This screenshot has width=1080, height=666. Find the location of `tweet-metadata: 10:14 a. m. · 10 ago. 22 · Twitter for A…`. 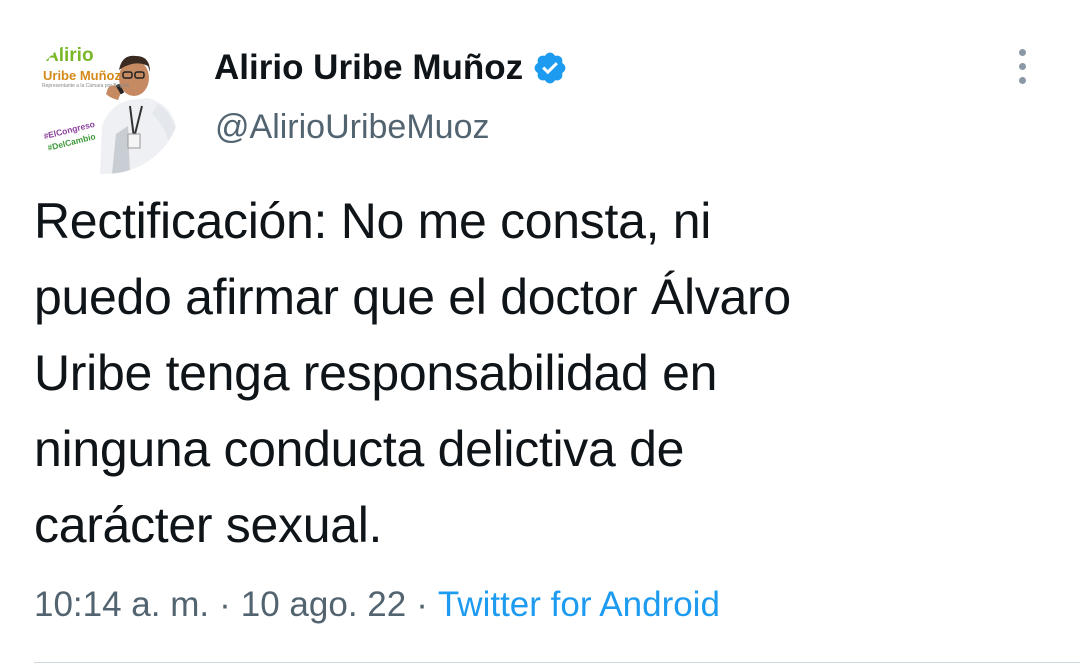

tweet-metadata: 10:14 a. m. · 10 ago. 22 · Twitter for A… is located at coordinates (377, 605).